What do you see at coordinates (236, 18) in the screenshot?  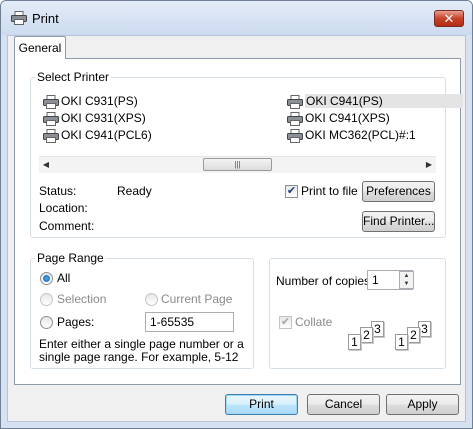 I see `title-bar: Print ✕` at bounding box center [236, 18].